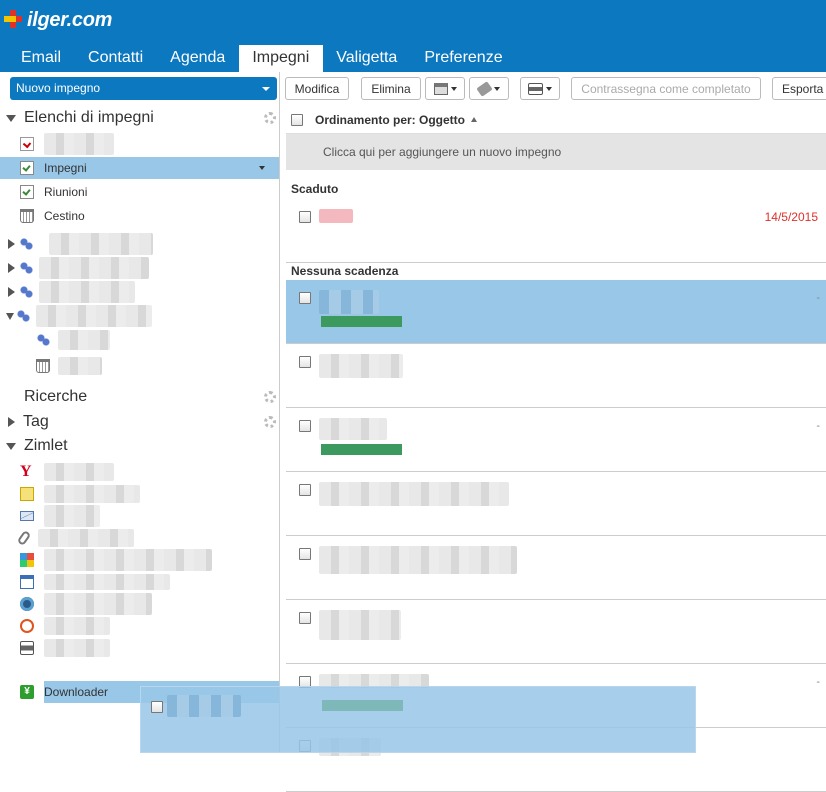  Describe the element at coordinates (27, 582) in the screenshot. I see `window-icon` at that location.